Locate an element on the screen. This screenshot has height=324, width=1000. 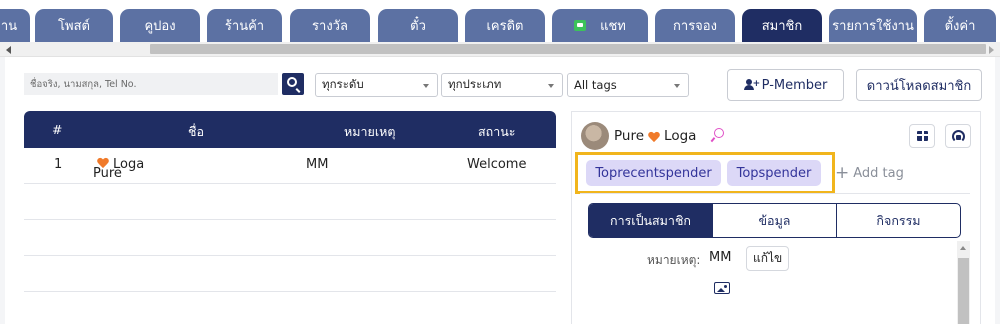
tab-partial-left: าน is located at coordinates (15, 25).